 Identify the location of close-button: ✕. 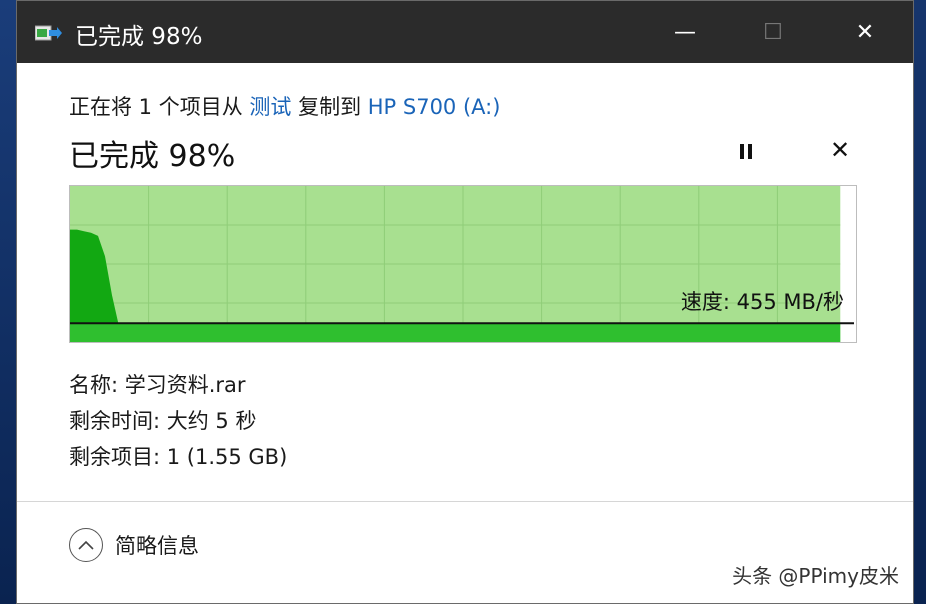
(865, 32).